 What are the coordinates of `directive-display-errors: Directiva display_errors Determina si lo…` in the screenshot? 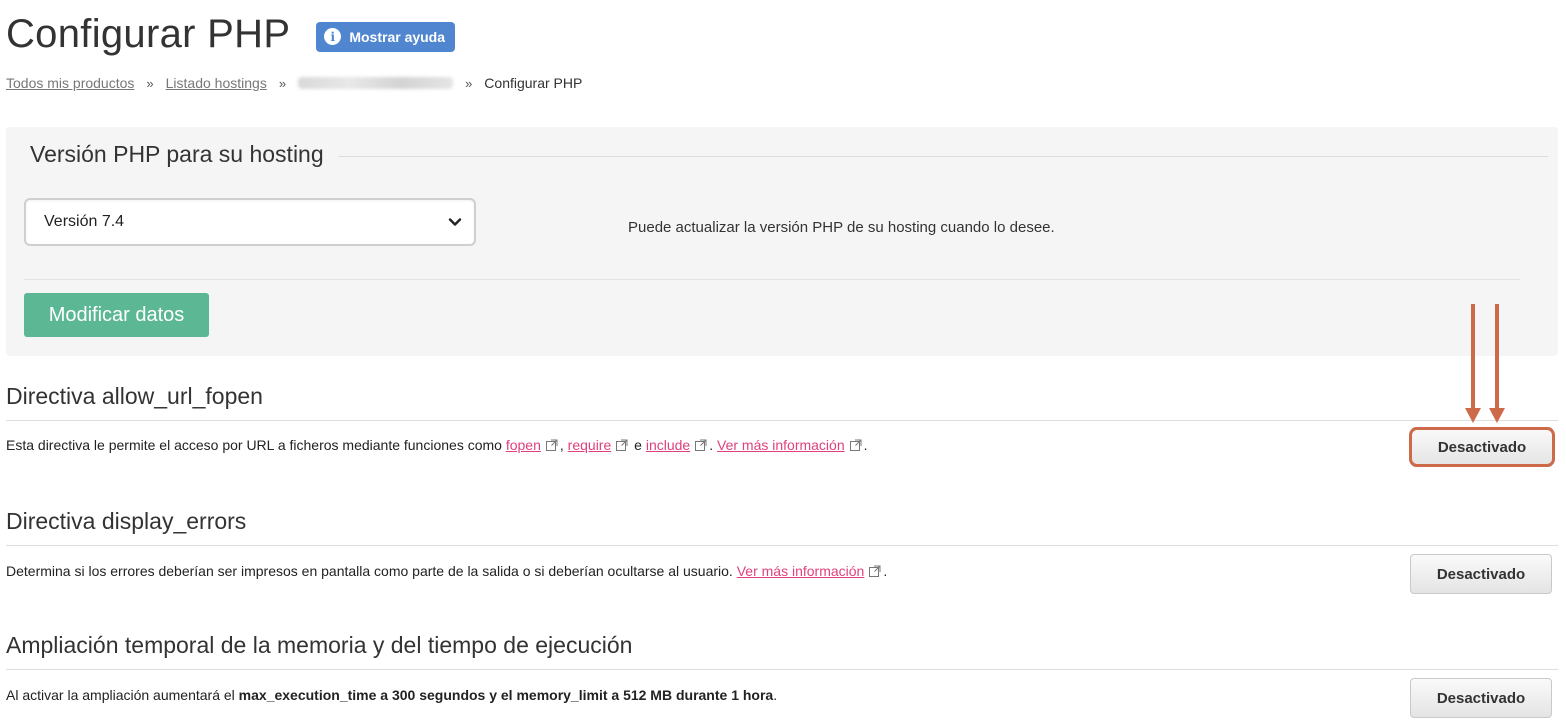 It's located at (782, 543).